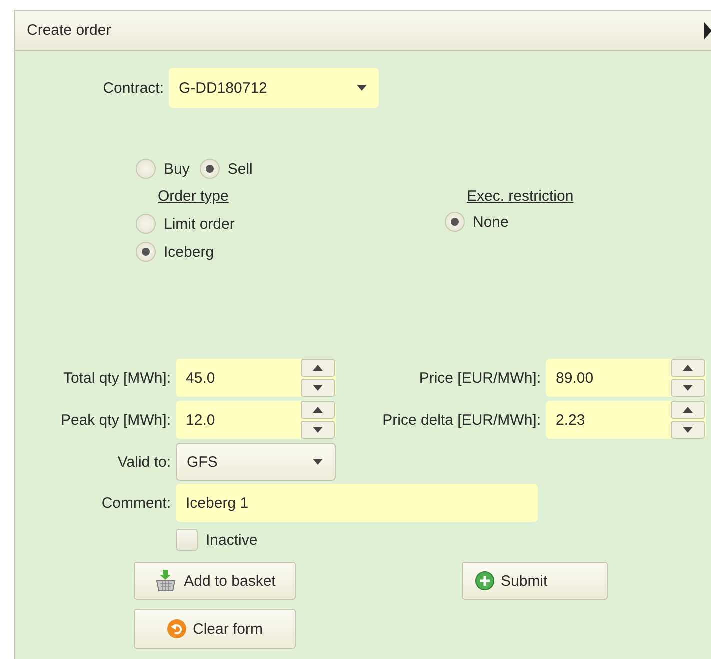  What do you see at coordinates (274, 88) in the screenshot?
I see `contract-dropdown: G-DD180712` at bounding box center [274, 88].